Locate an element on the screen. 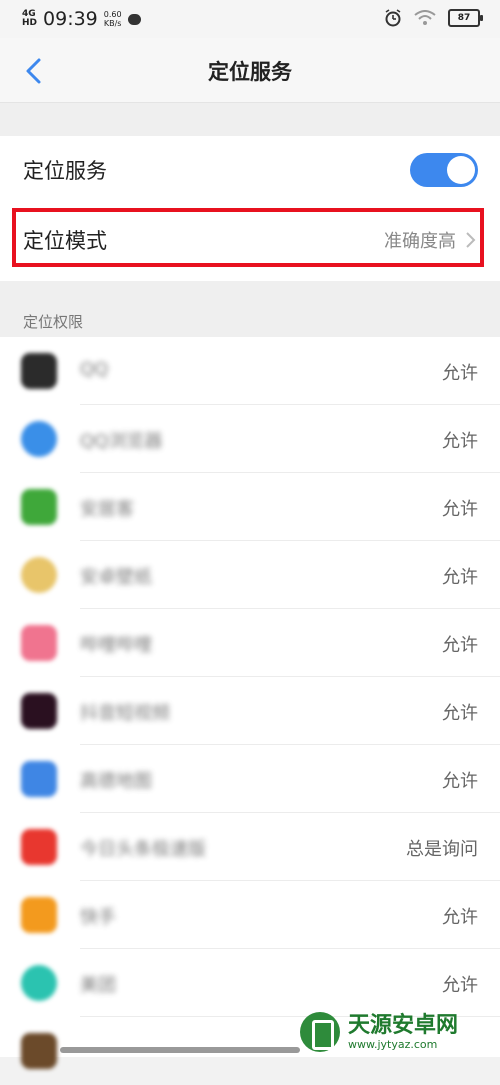 Image resolution: width=500 pixels, height=1085 pixels. app-row: 安卓壁纸 允许 is located at coordinates (250, 575).